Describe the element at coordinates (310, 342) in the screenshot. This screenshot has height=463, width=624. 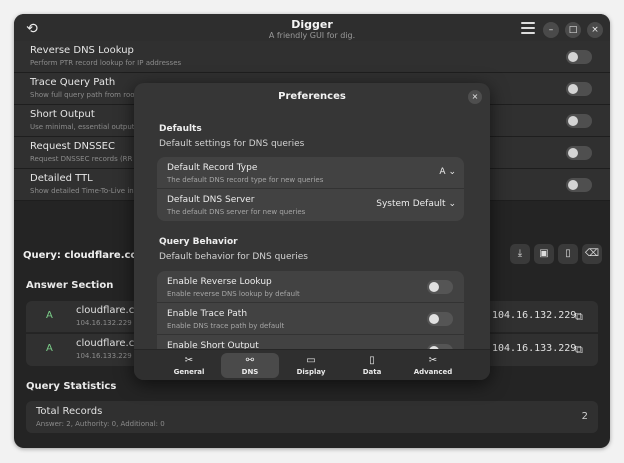
I see `enable-short-output-row: Enable Short Output` at that location.